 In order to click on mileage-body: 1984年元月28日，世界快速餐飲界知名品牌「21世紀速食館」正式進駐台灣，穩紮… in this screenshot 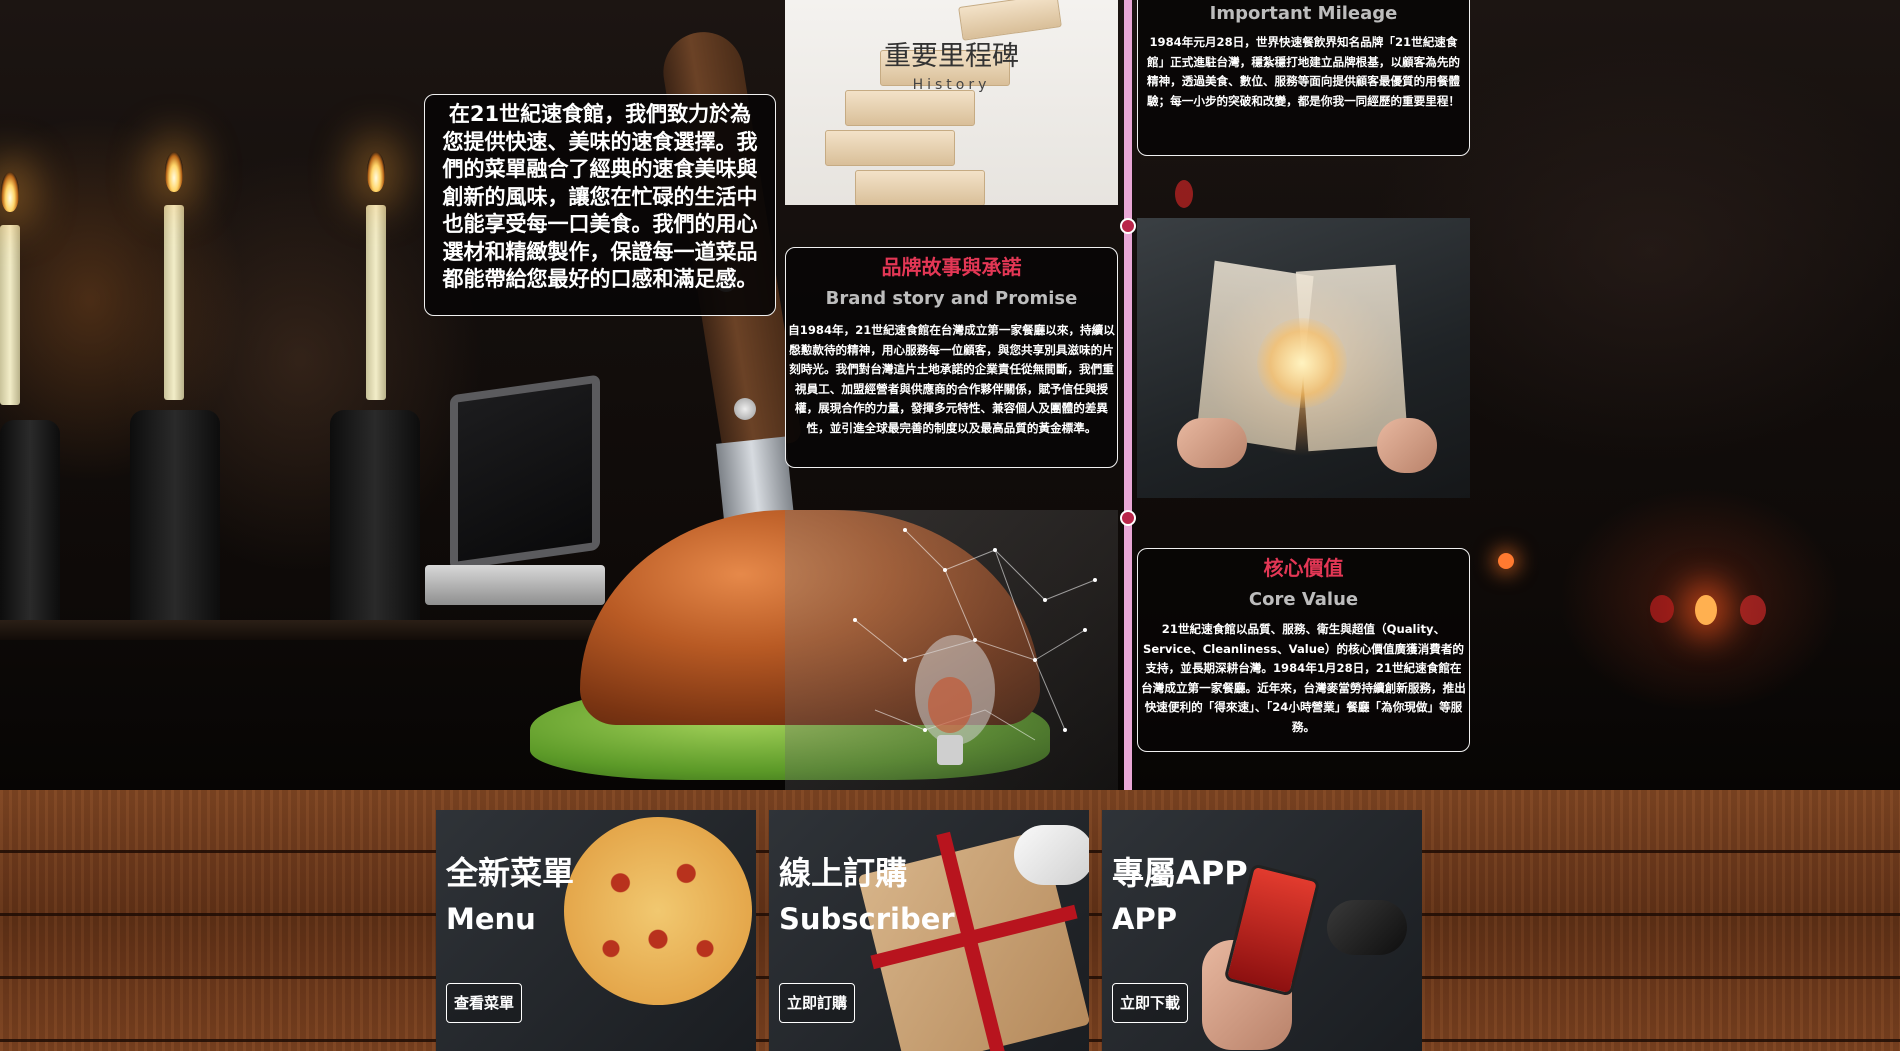, I will do `click(1303, 71)`.